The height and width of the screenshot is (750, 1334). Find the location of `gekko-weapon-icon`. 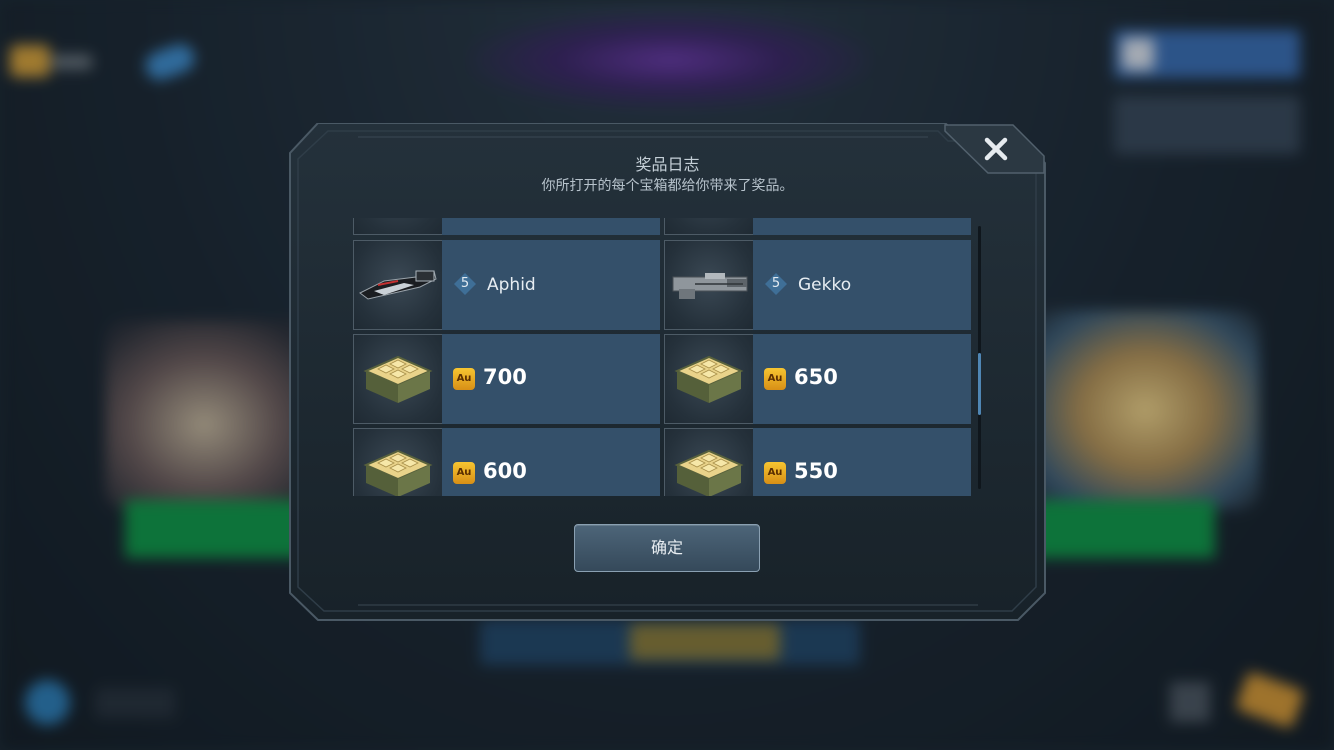

gekko-weapon-icon is located at coordinates (709, 285).